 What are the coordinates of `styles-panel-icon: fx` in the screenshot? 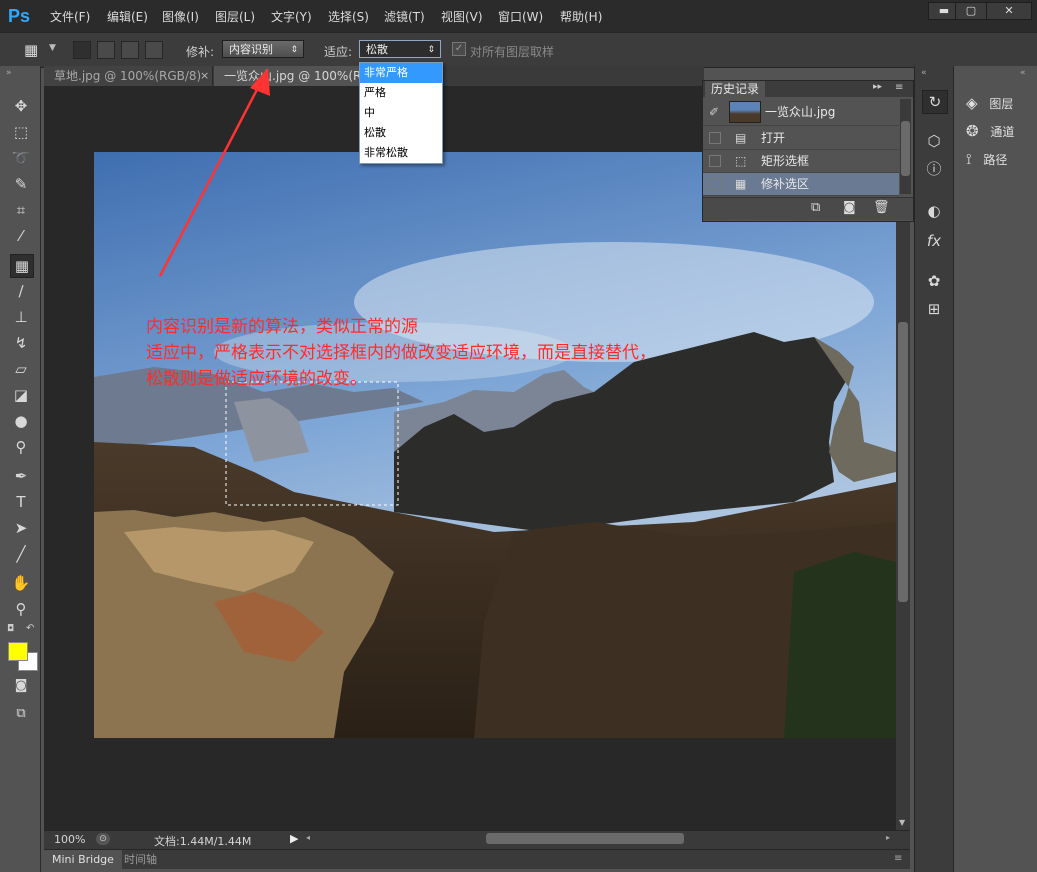 It's located at (934, 241).